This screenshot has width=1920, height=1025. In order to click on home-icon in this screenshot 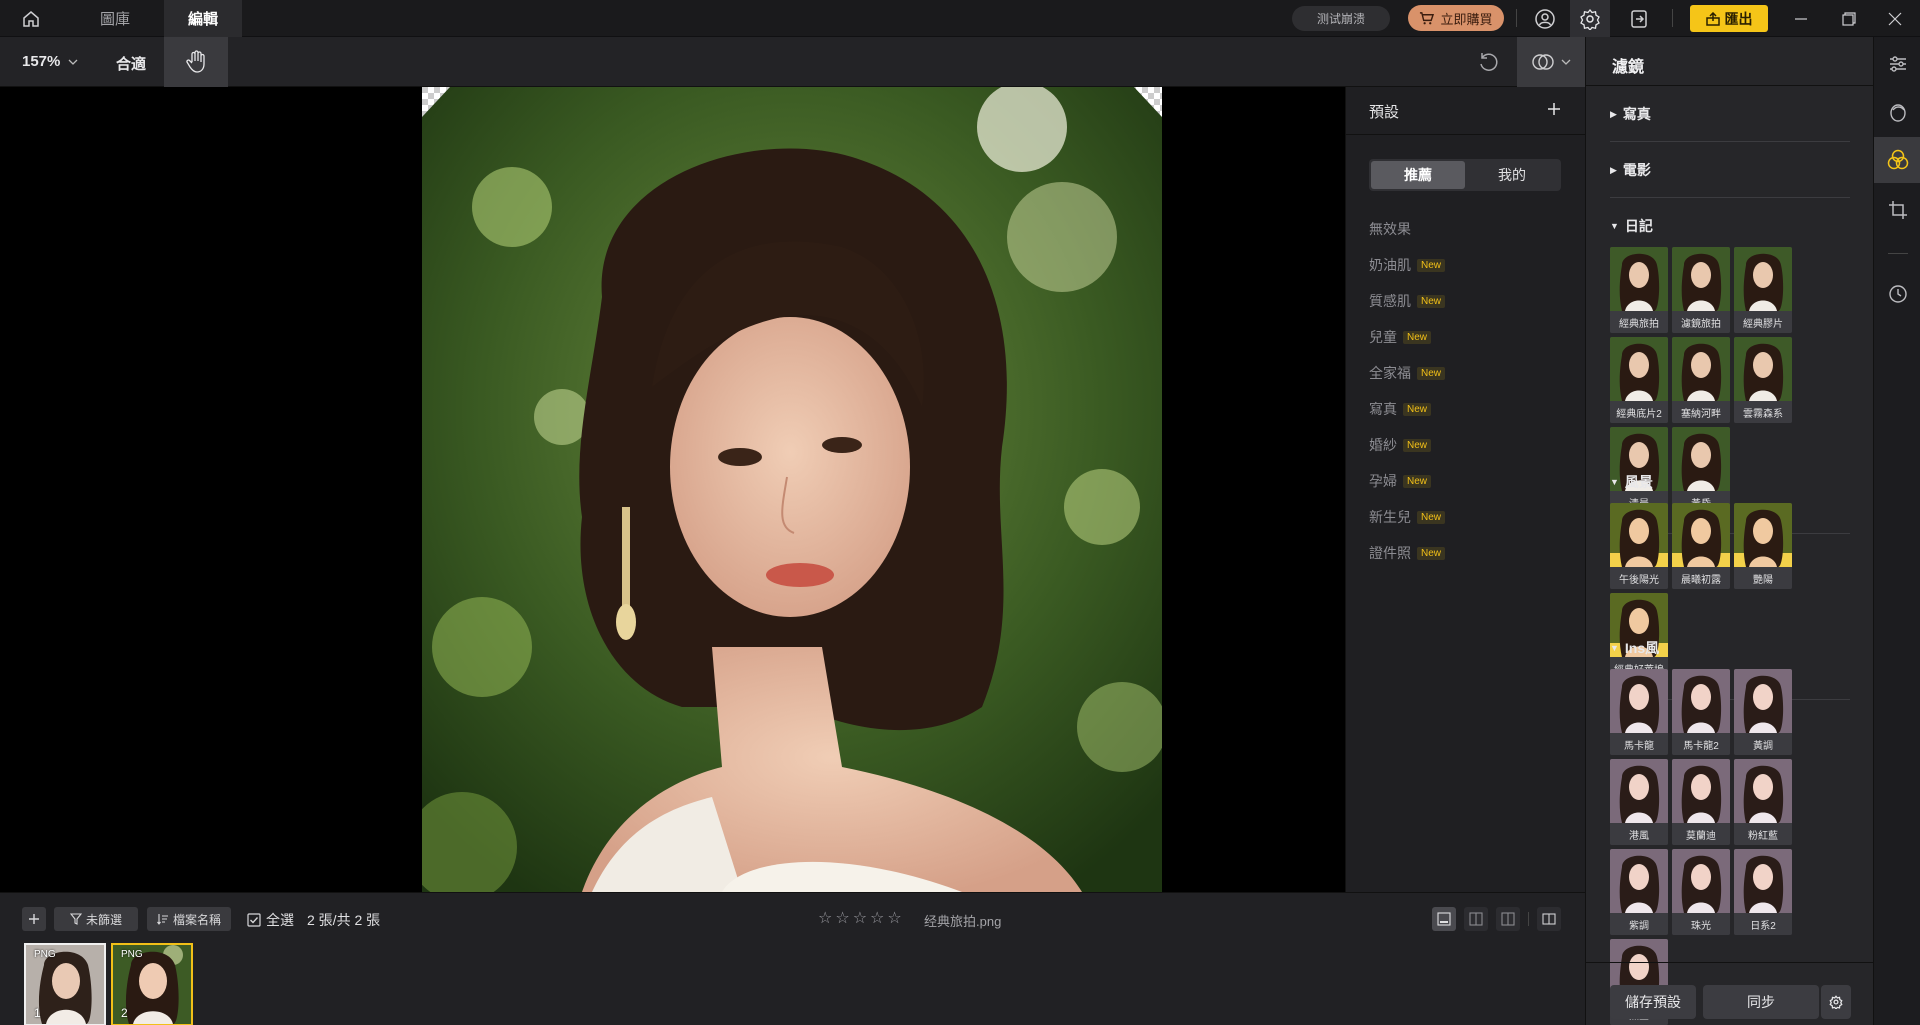, I will do `click(31, 19)`.